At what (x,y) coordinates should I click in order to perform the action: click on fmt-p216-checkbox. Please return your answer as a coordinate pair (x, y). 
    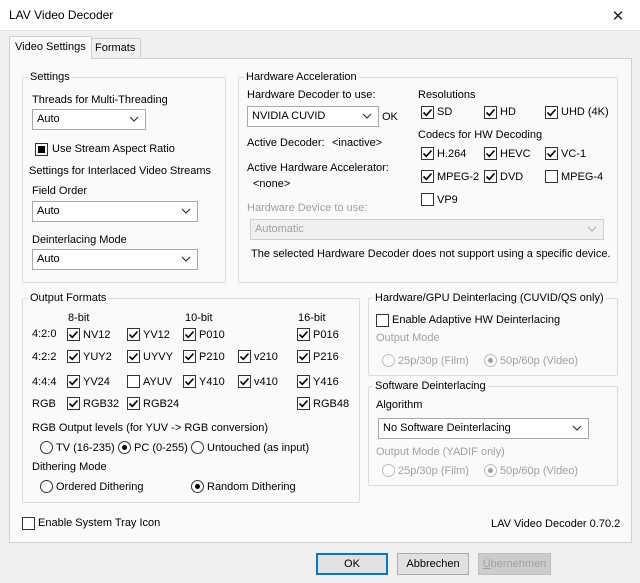
    Looking at the image, I should click on (303, 356).